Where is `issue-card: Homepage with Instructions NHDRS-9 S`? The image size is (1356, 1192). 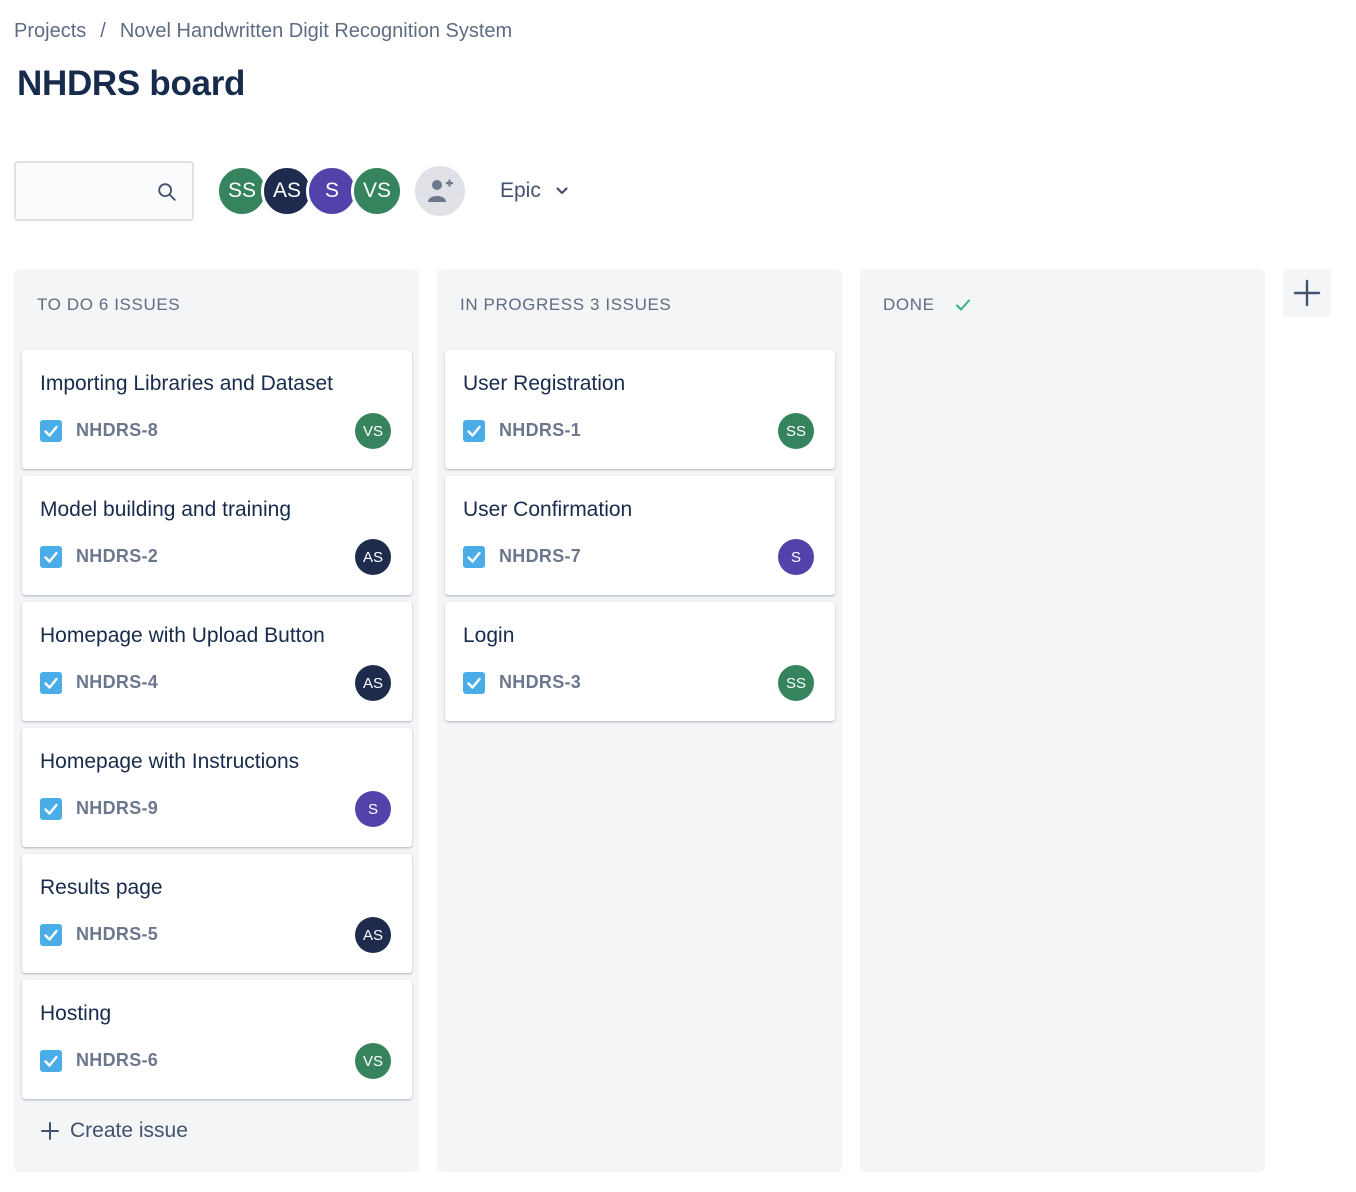 issue-card: Homepage with Instructions NHDRS-9 S is located at coordinates (217, 787).